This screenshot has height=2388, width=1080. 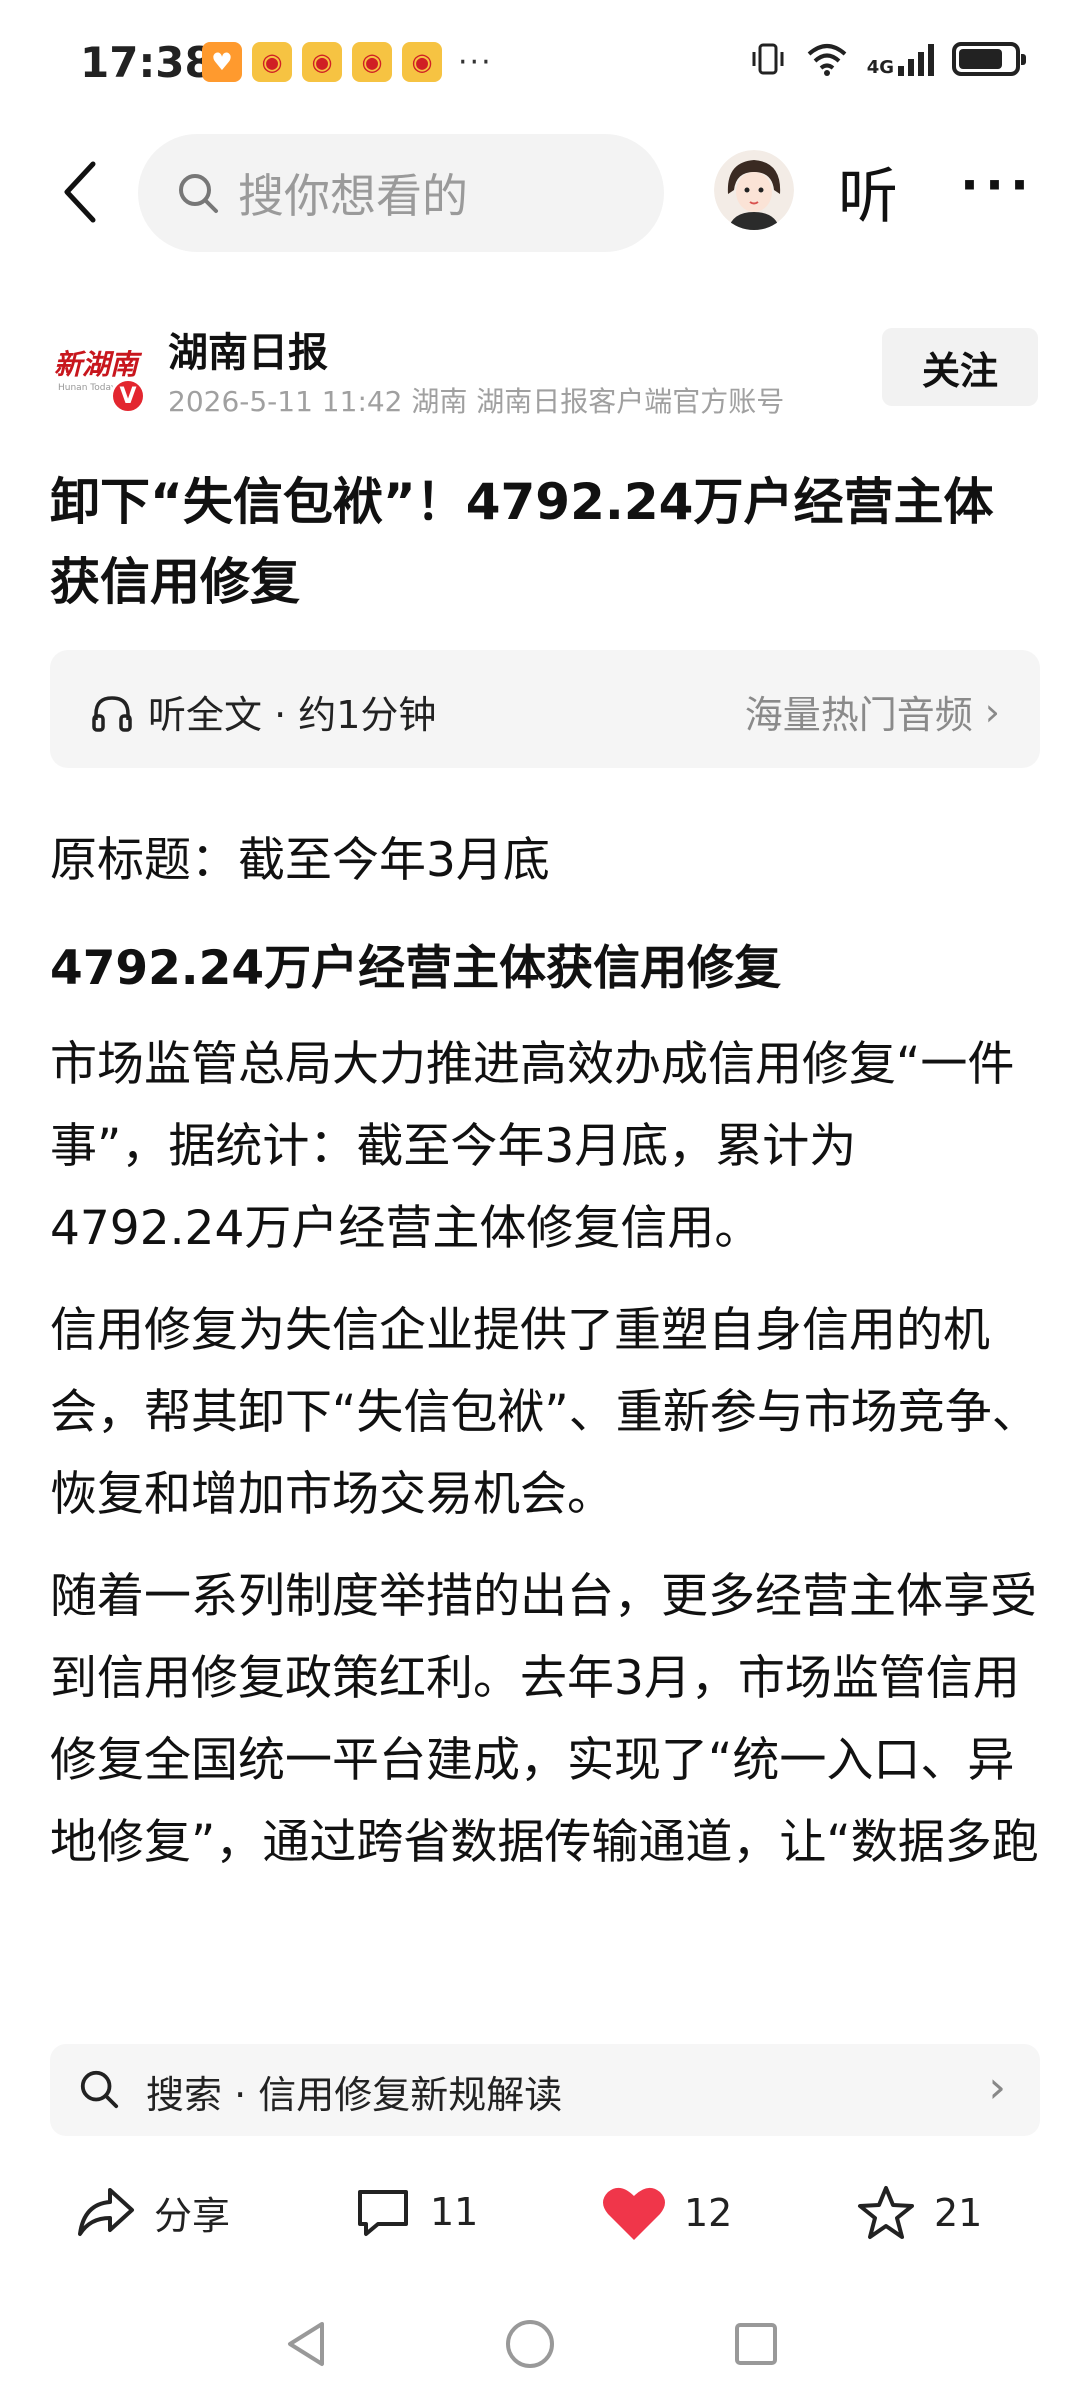 What do you see at coordinates (353, 196) in the screenshot?
I see `search-placeholder: 搜你想看的` at bounding box center [353, 196].